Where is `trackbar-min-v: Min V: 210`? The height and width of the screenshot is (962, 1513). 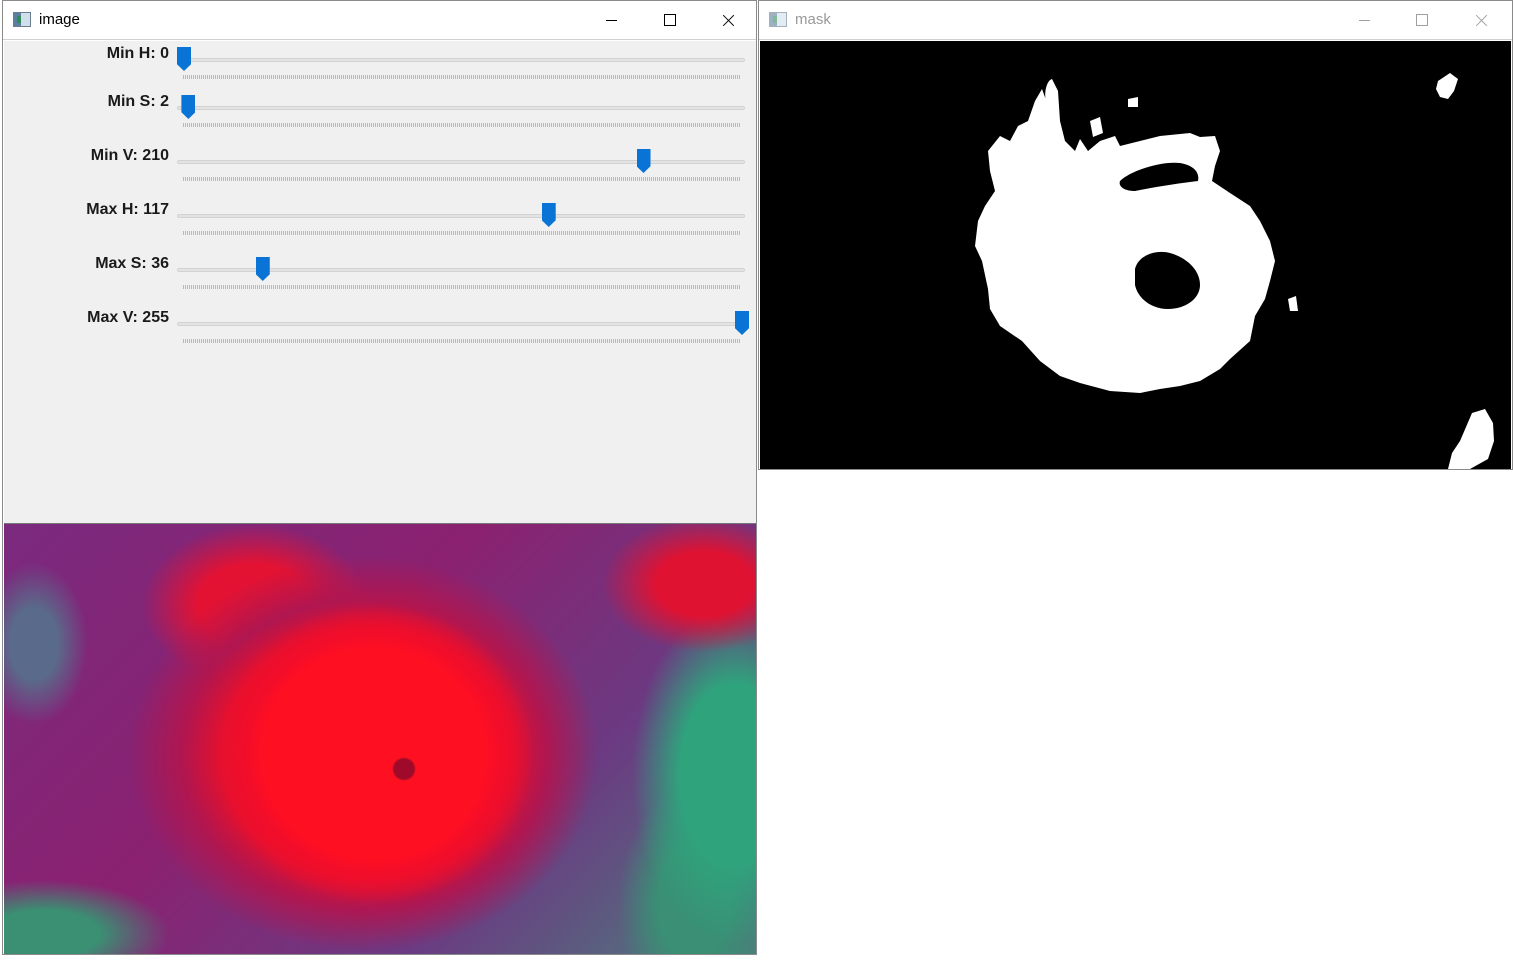 trackbar-min-v: Min V: 210 is located at coordinates (380, 170).